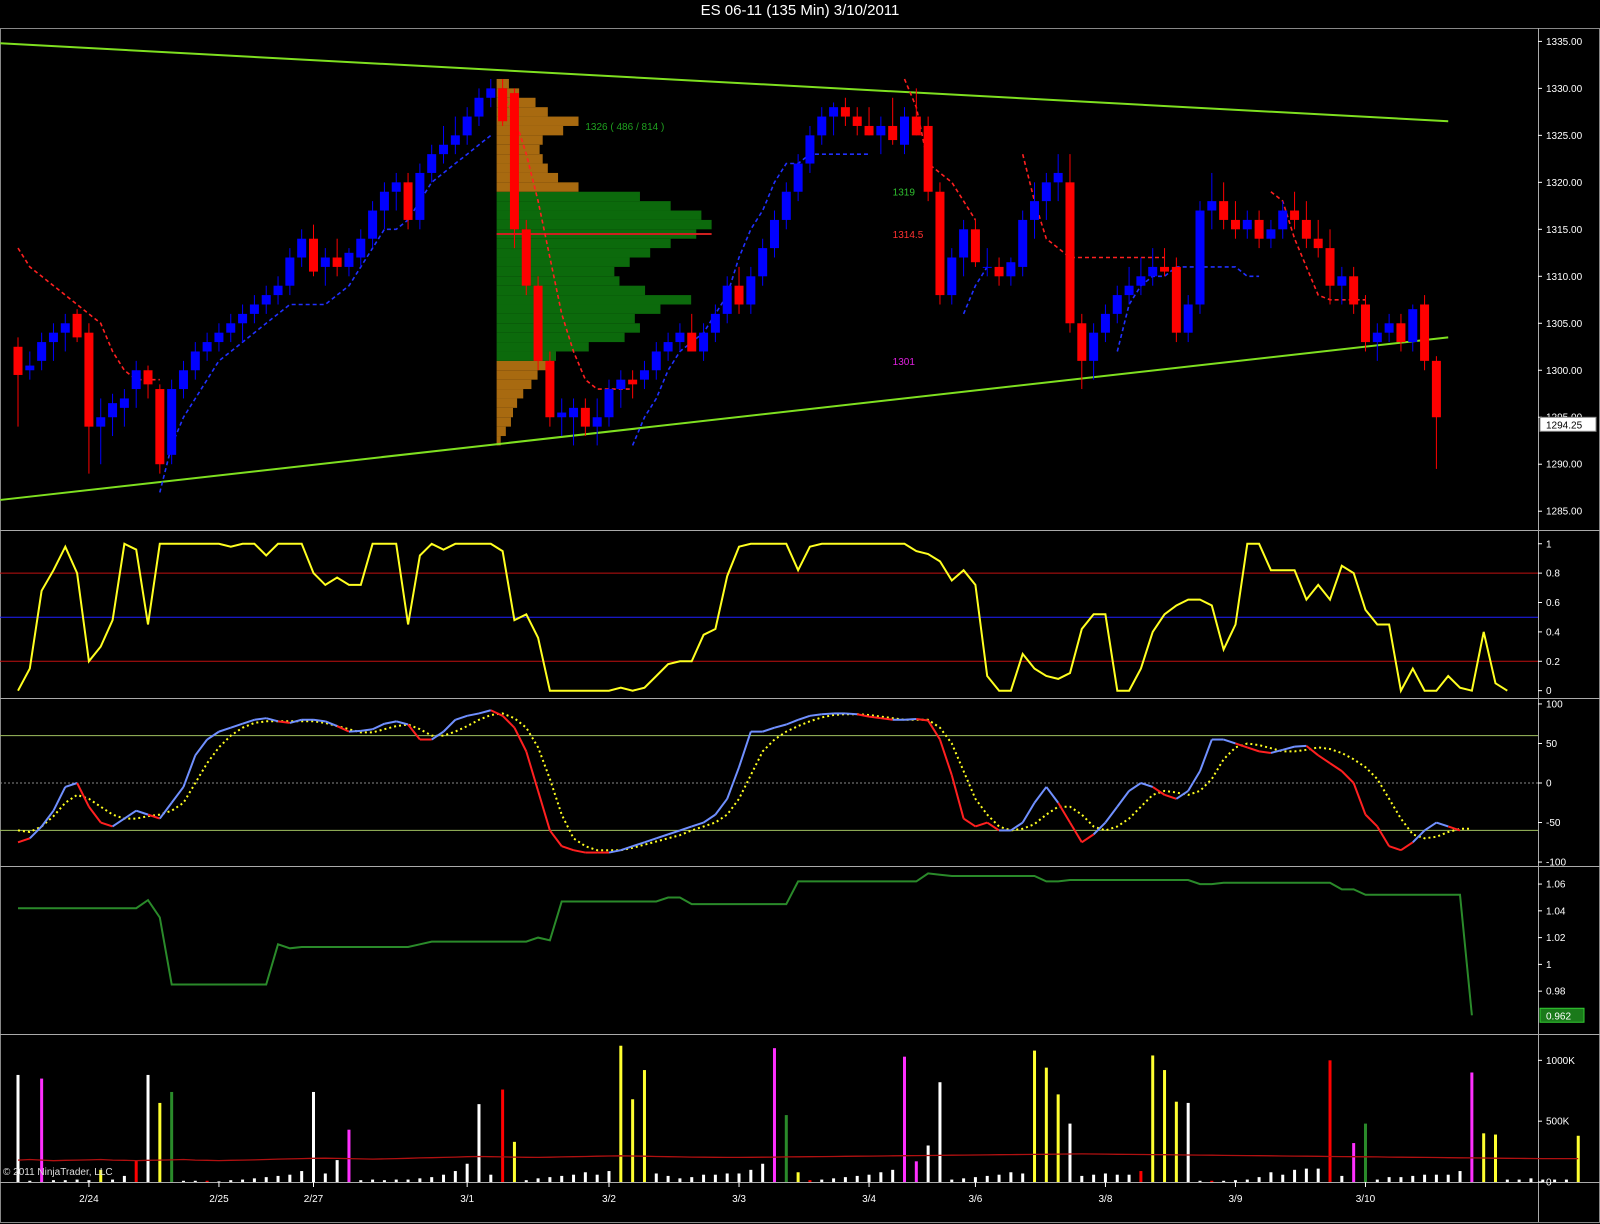  What do you see at coordinates (1564, 324) in the screenshot?
I see `price-axis-tick-label: 1305.00` at bounding box center [1564, 324].